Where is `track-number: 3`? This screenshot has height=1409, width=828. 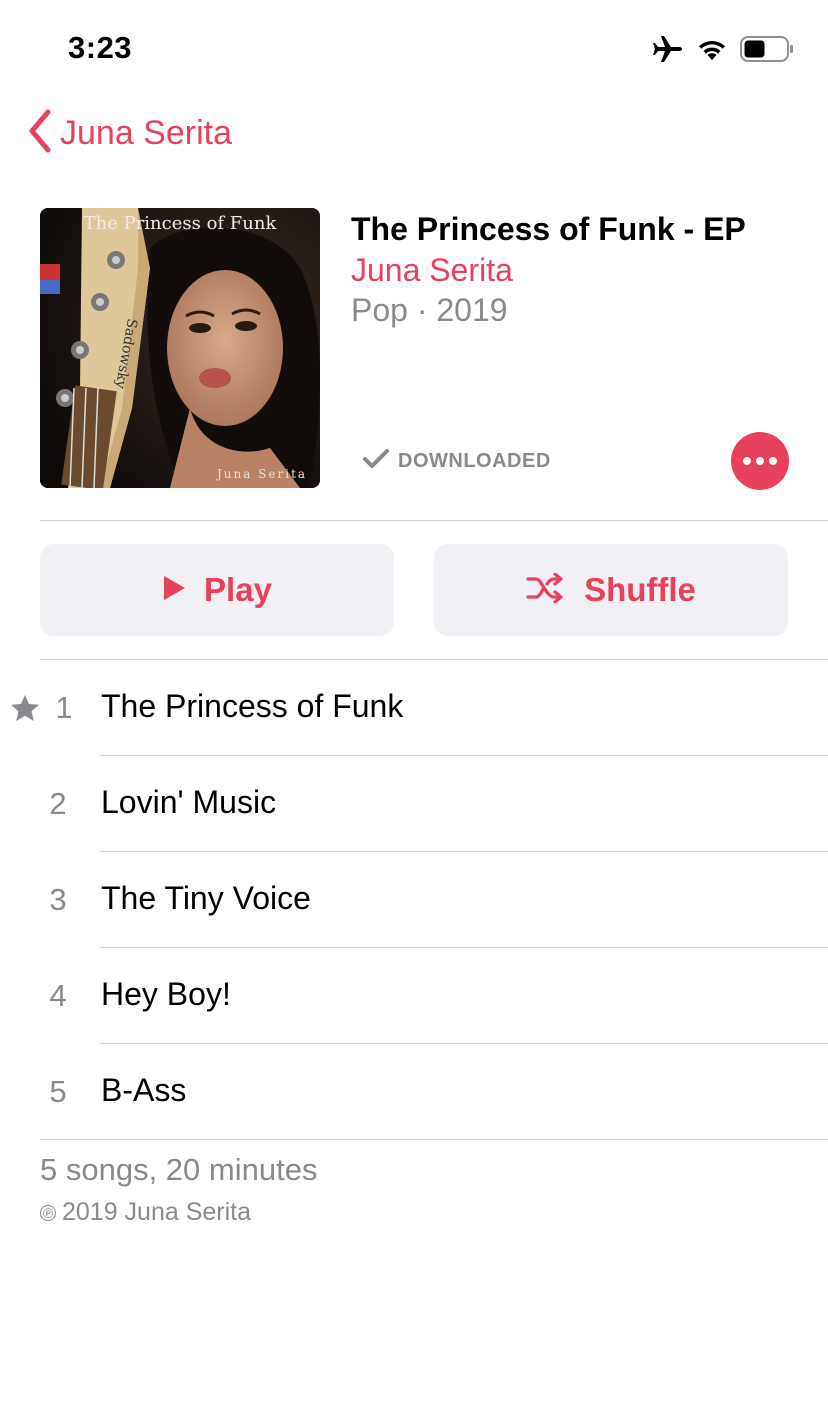
track-number: 3 is located at coordinates (58, 899).